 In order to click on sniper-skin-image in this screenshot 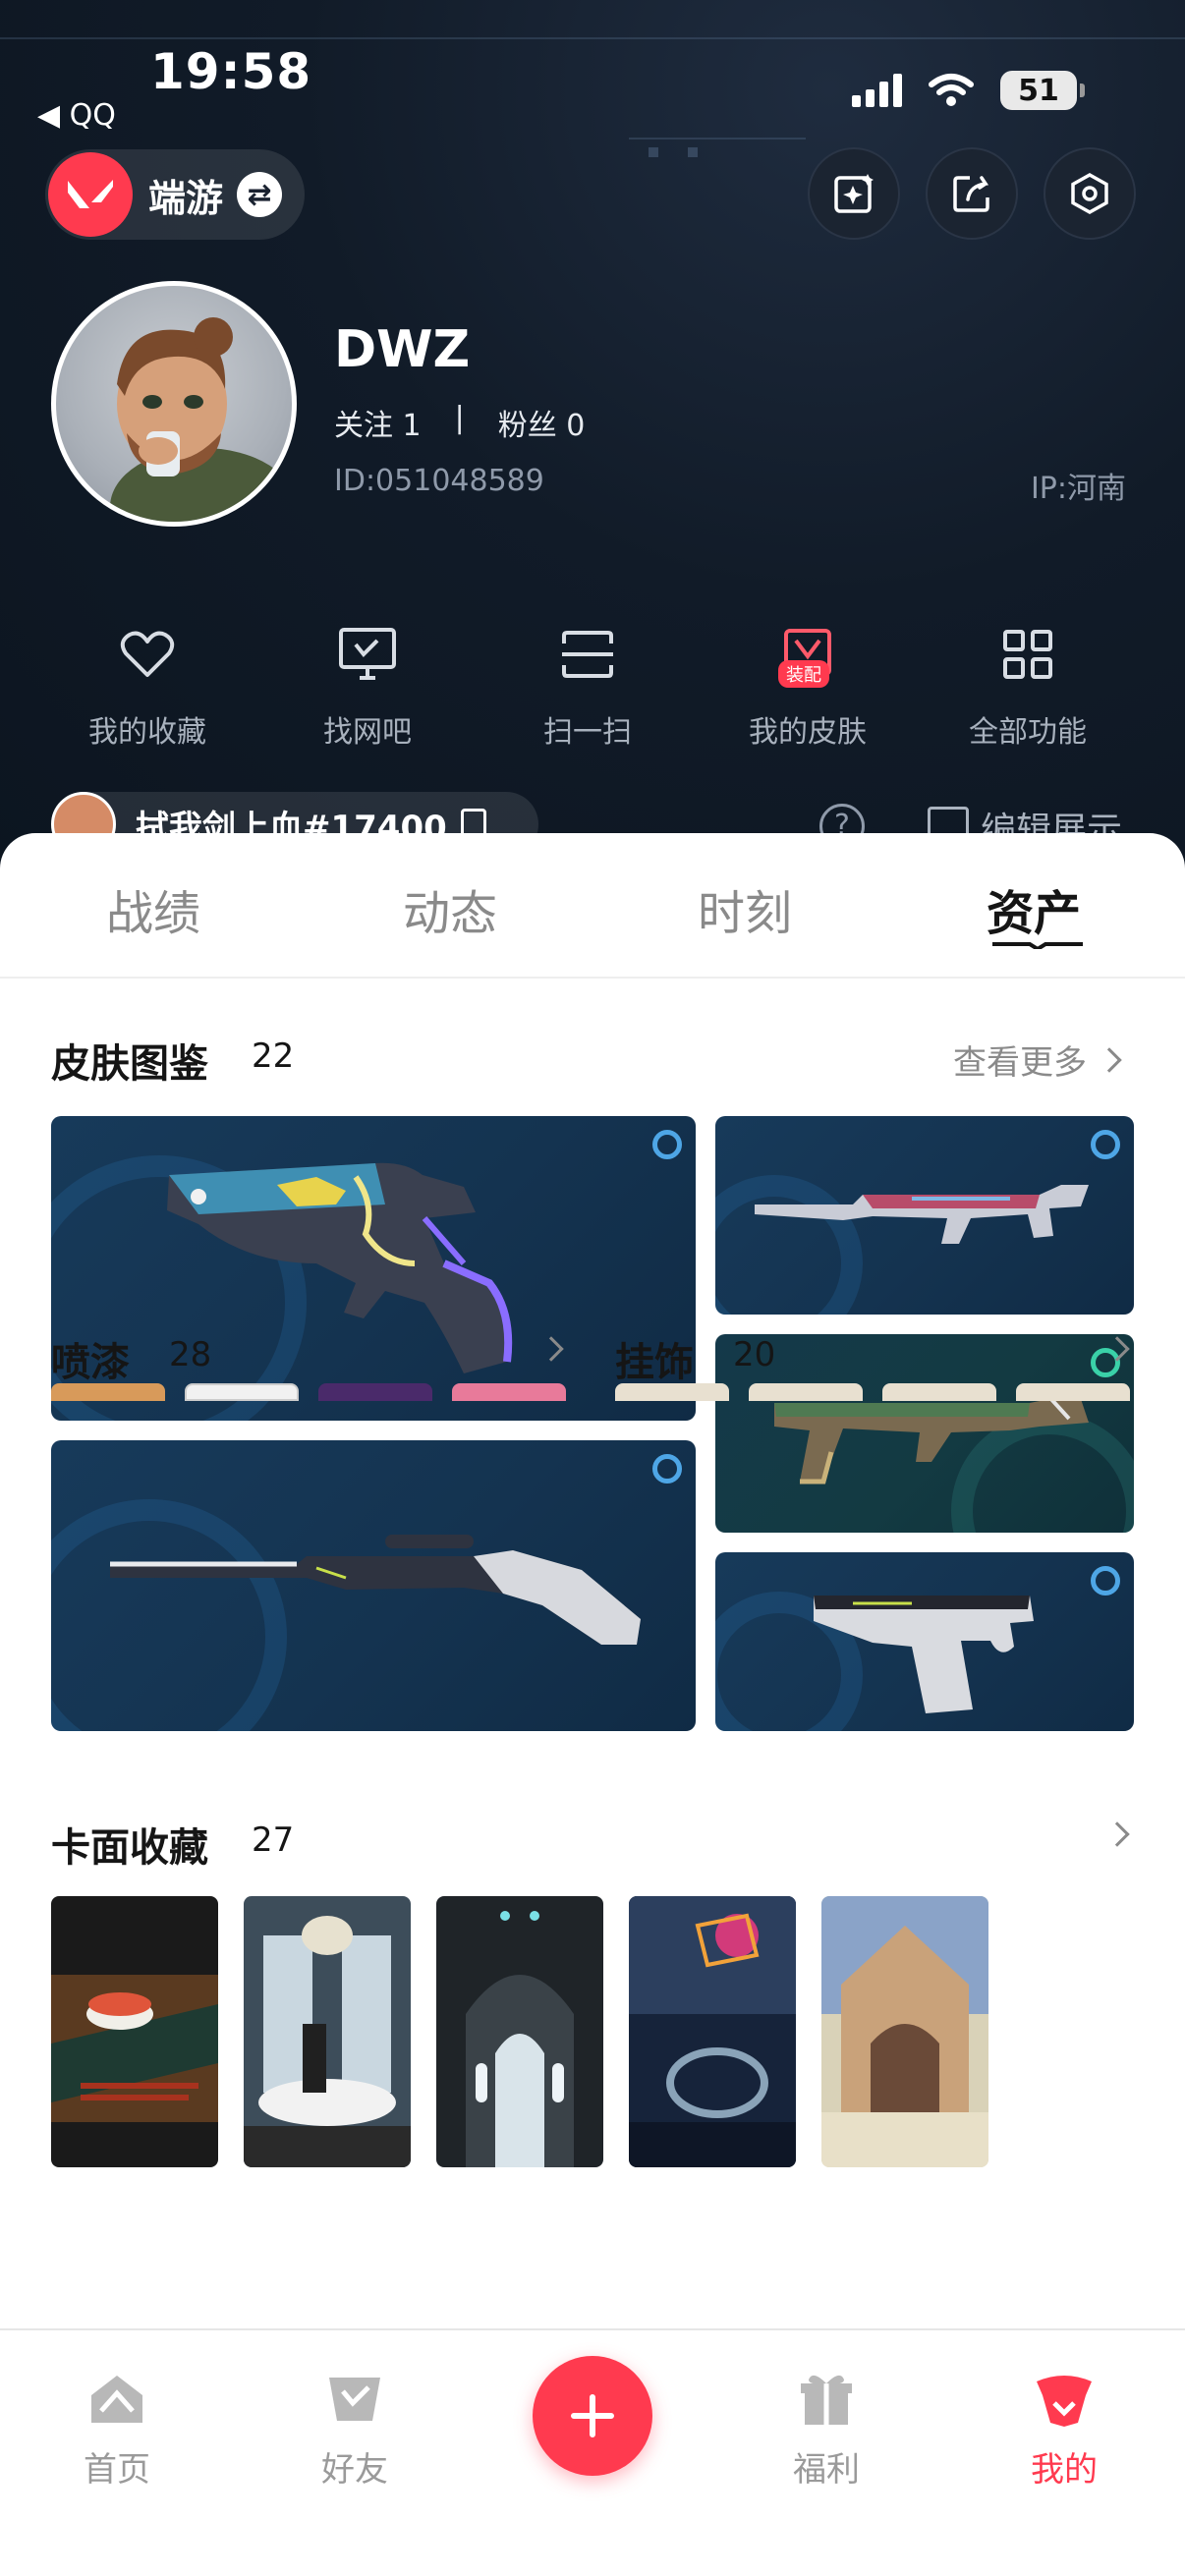, I will do `click(376, 1590)`.